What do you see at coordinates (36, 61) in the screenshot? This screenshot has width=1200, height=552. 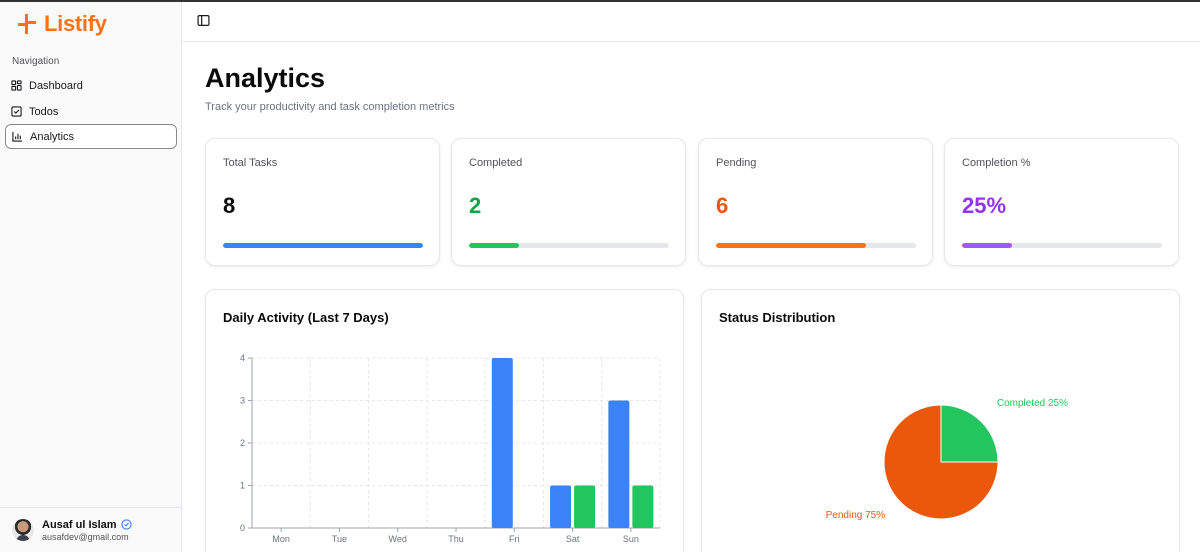 I see `nav-heading: Navigation` at bounding box center [36, 61].